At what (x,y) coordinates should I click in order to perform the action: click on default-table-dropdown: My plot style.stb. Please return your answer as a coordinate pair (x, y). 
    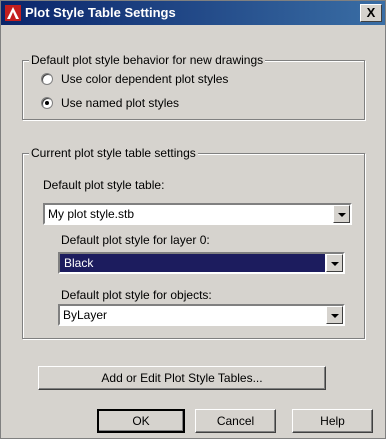
    Looking at the image, I should click on (197, 214).